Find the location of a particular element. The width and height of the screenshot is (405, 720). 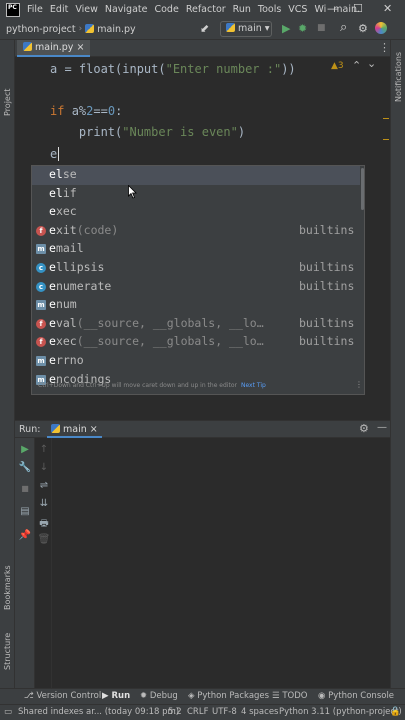

previous-highlight-icon: ⌃ is located at coordinates (356, 65).